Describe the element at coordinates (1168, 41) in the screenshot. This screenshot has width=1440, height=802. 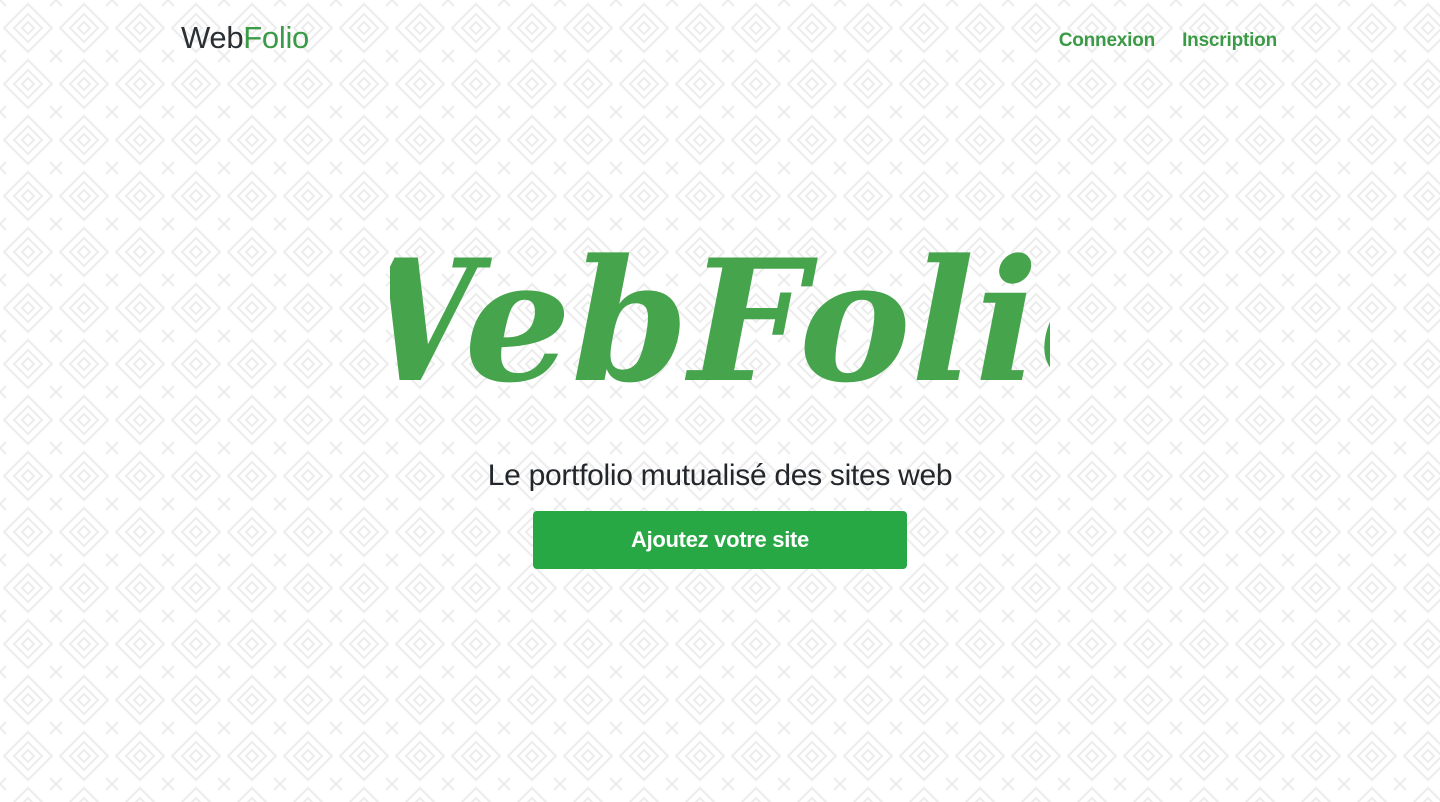
I see `nav-links: Connexion Inscription` at that location.